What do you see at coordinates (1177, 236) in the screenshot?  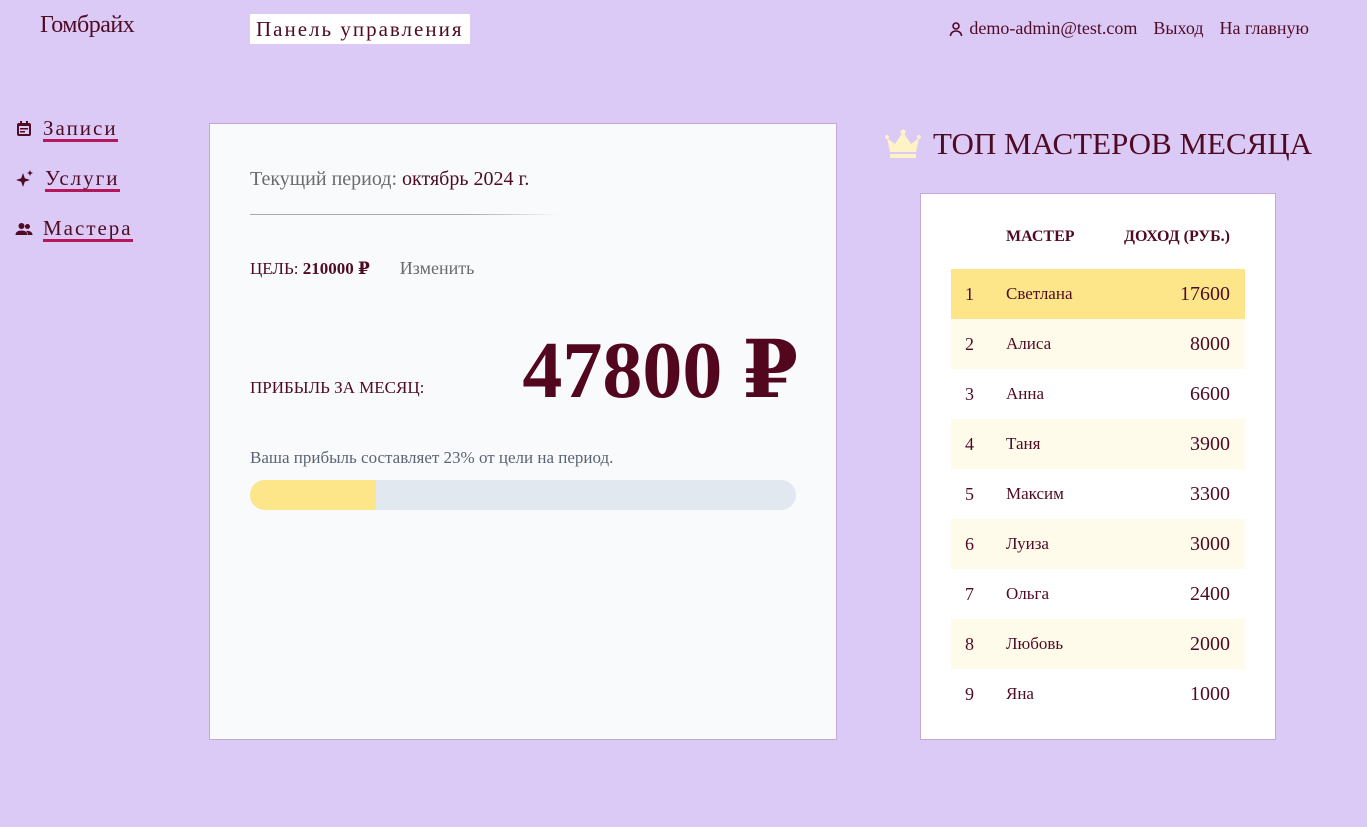 I see `column-income: ДОХОД (РУБ.)` at bounding box center [1177, 236].